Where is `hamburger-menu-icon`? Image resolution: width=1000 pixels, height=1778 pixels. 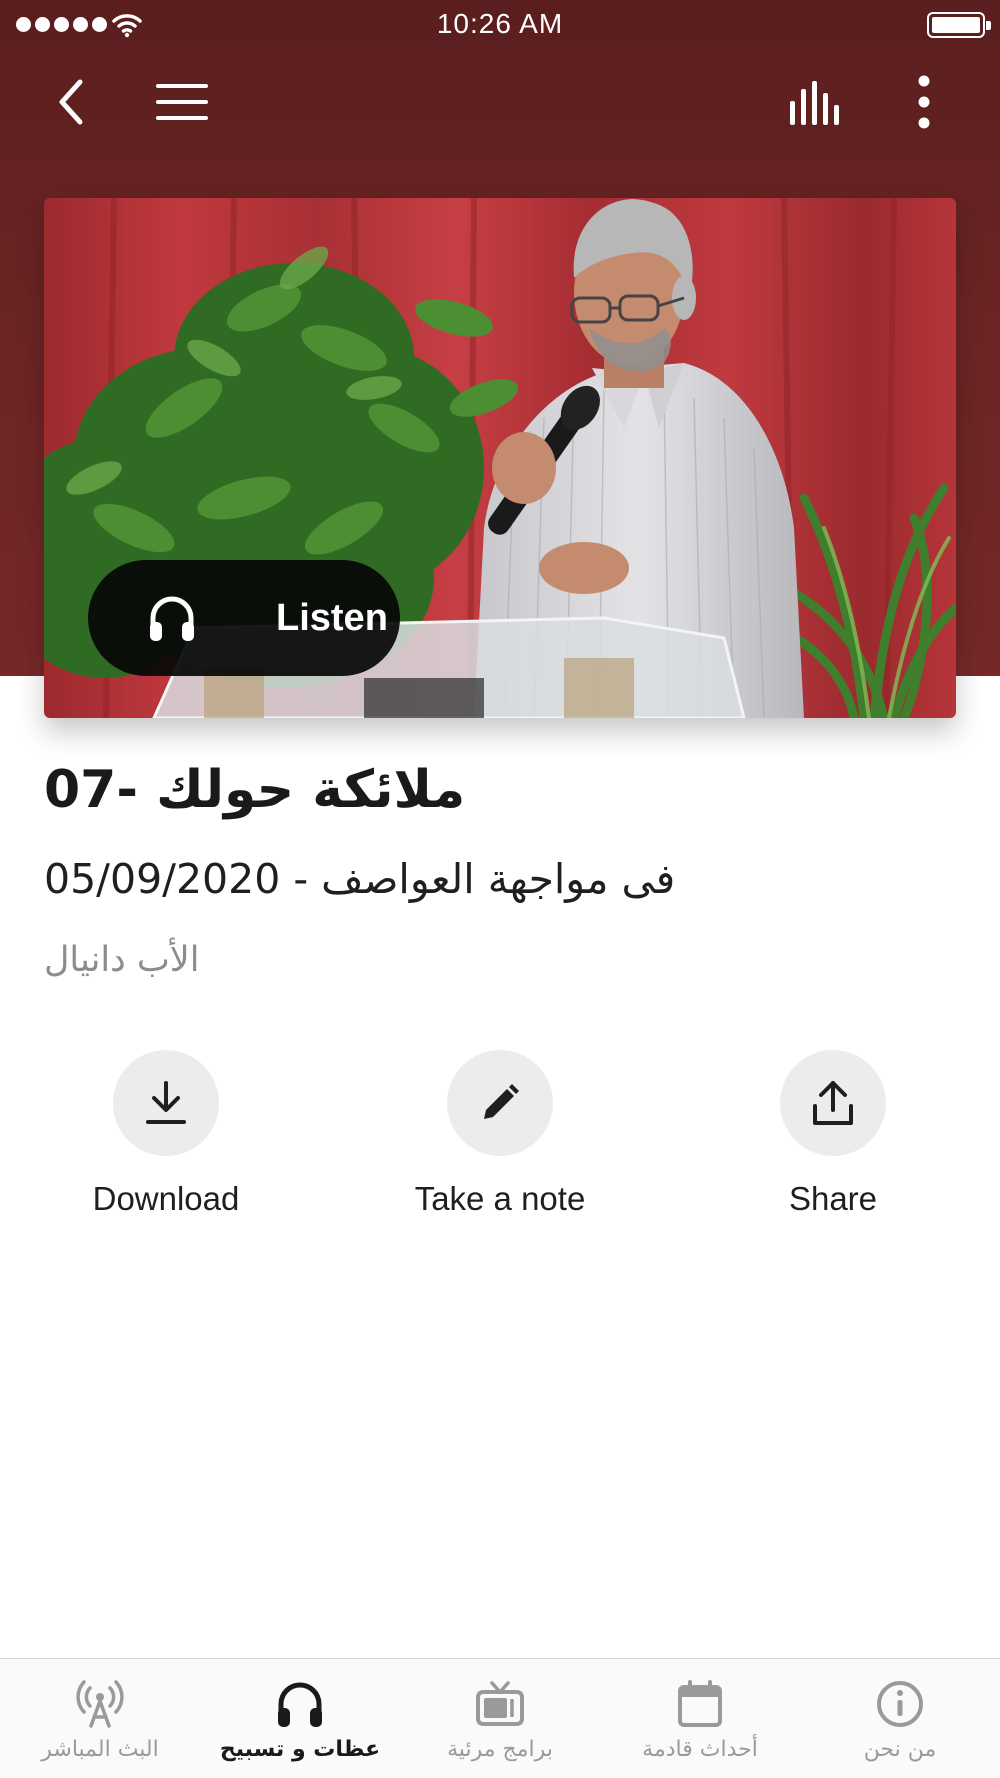 hamburger-menu-icon is located at coordinates (182, 102).